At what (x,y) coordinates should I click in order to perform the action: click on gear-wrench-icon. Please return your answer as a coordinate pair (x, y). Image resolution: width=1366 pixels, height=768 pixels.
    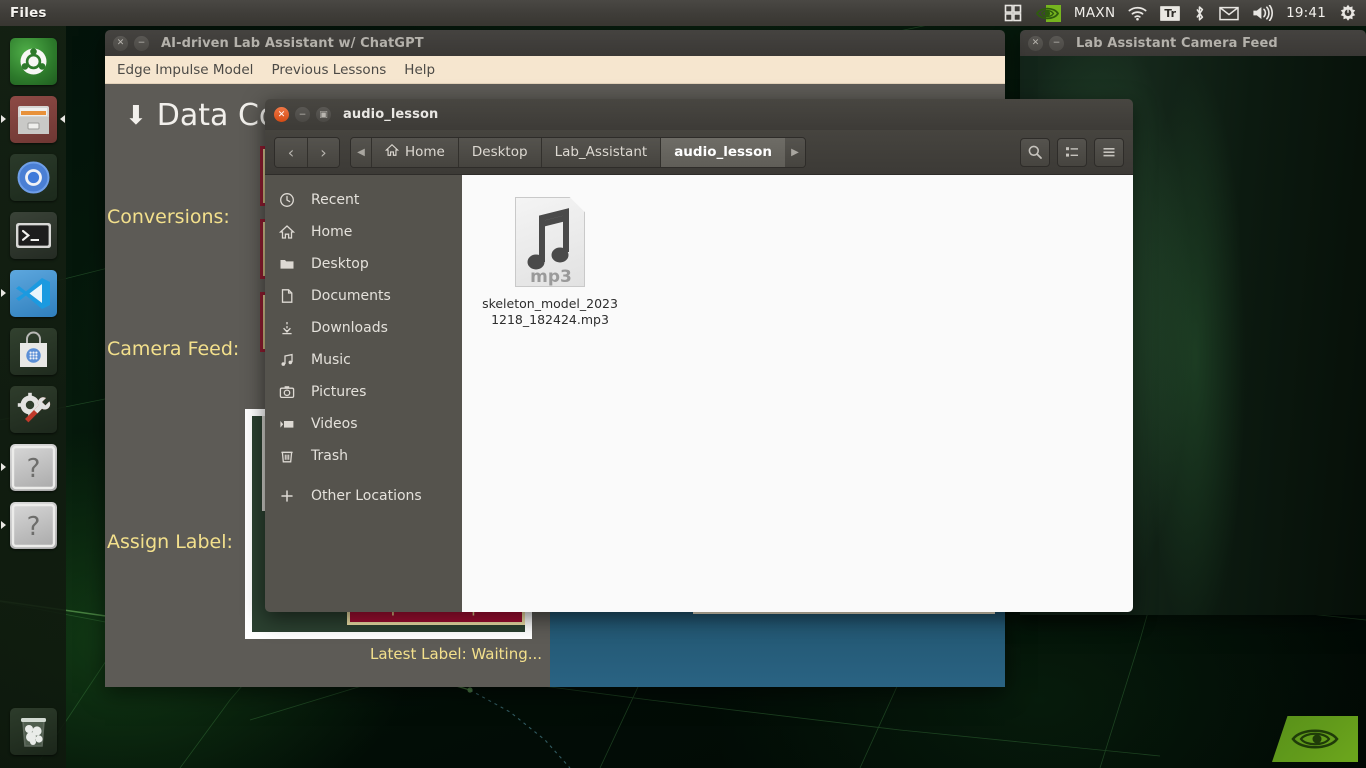
    Looking at the image, I should click on (33, 409).